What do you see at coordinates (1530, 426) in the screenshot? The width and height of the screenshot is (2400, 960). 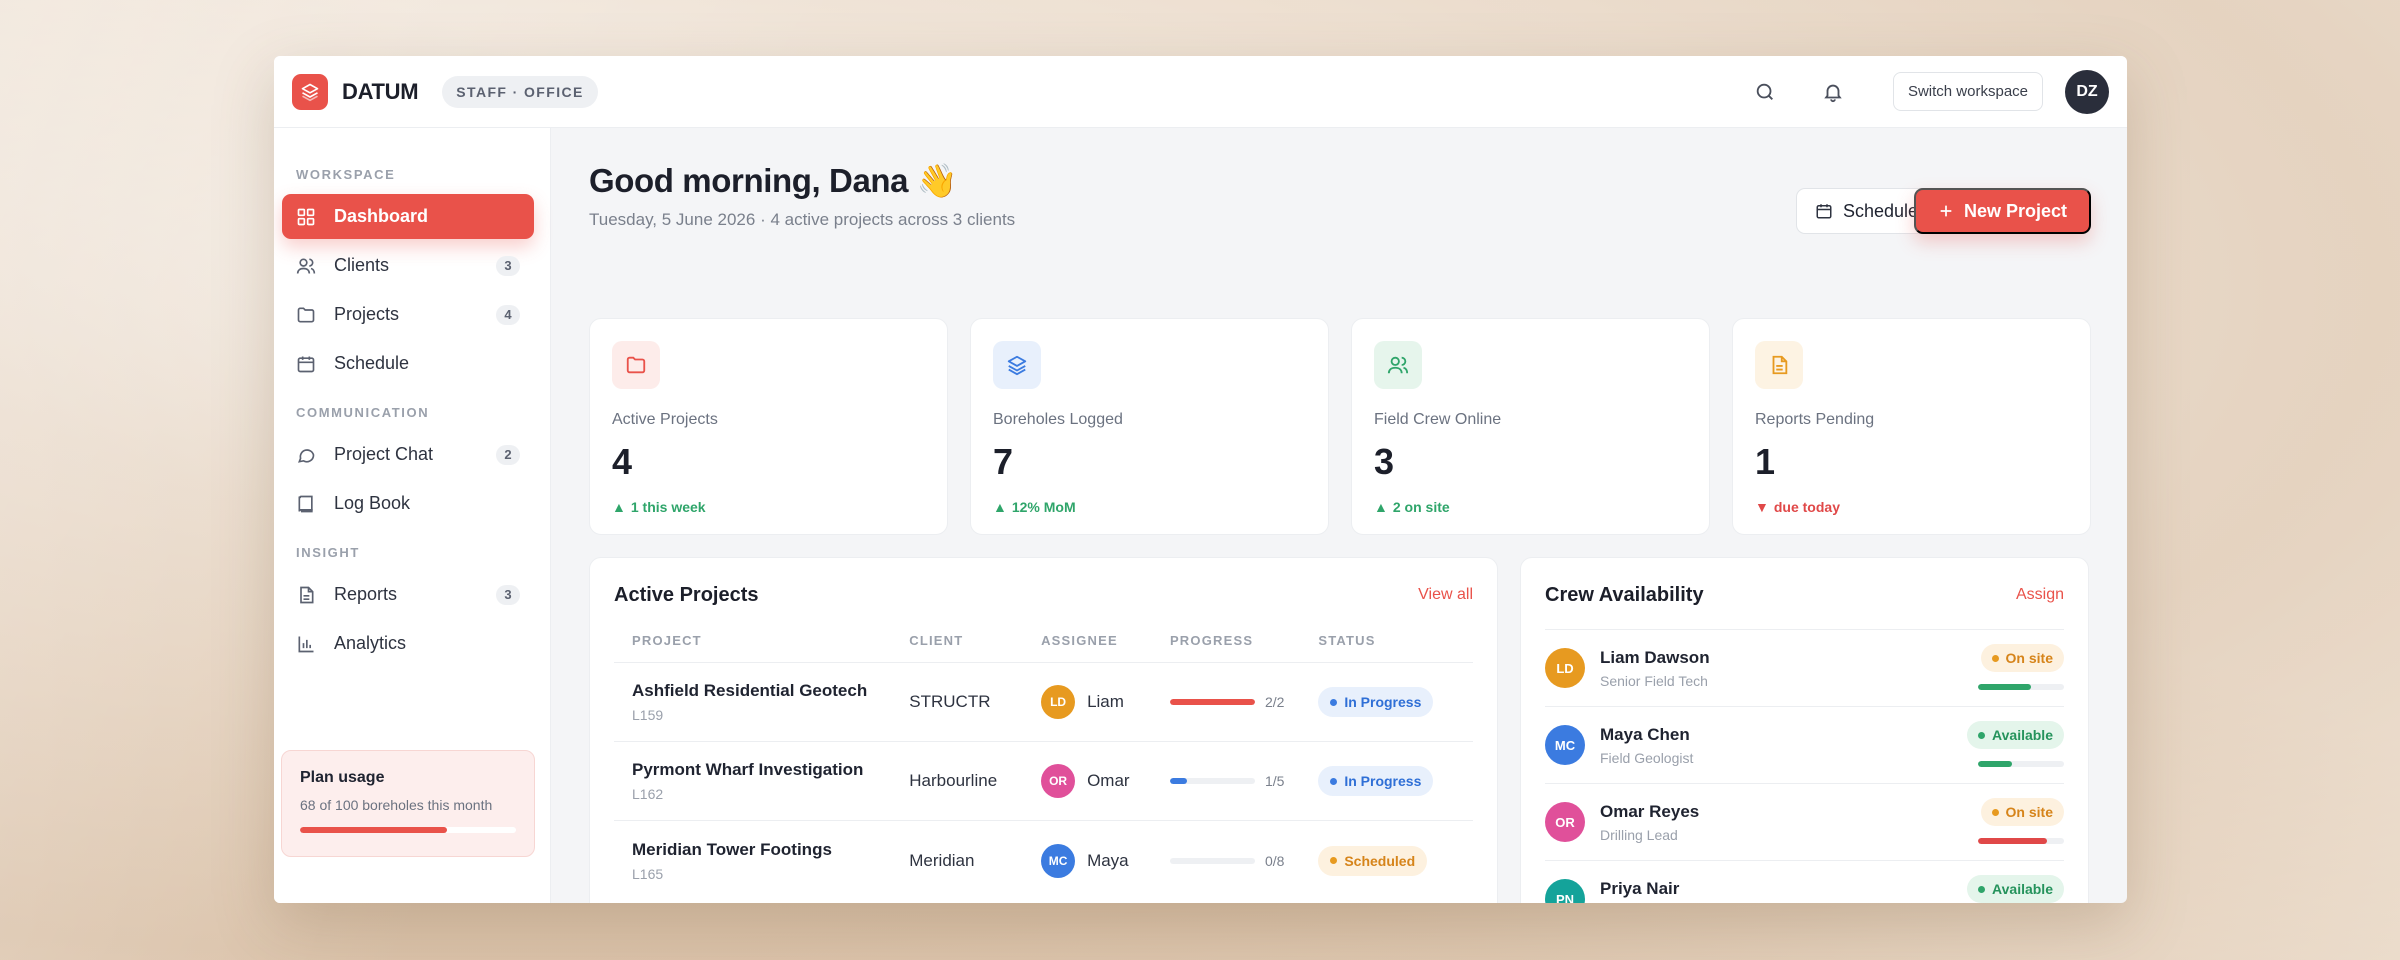 I see `stat-card-field-crew-online: Field Crew Online 3 ▲ 2 on site` at bounding box center [1530, 426].